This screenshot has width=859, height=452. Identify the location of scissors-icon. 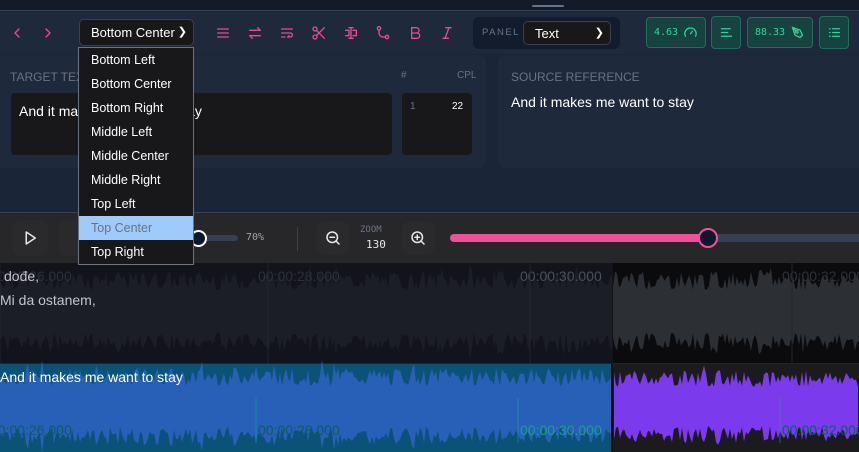
(318, 33).